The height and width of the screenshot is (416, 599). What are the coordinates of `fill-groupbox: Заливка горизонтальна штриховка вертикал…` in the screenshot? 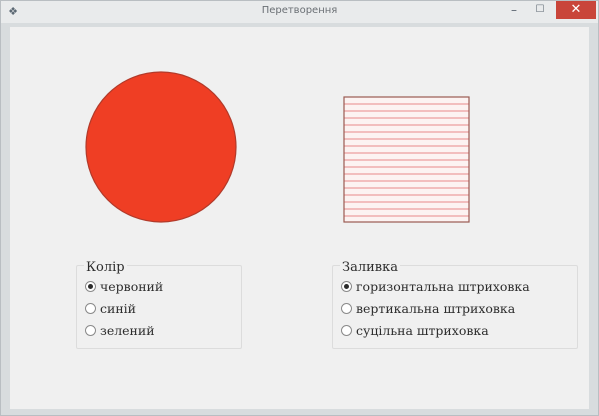 It's located at (455, 304).